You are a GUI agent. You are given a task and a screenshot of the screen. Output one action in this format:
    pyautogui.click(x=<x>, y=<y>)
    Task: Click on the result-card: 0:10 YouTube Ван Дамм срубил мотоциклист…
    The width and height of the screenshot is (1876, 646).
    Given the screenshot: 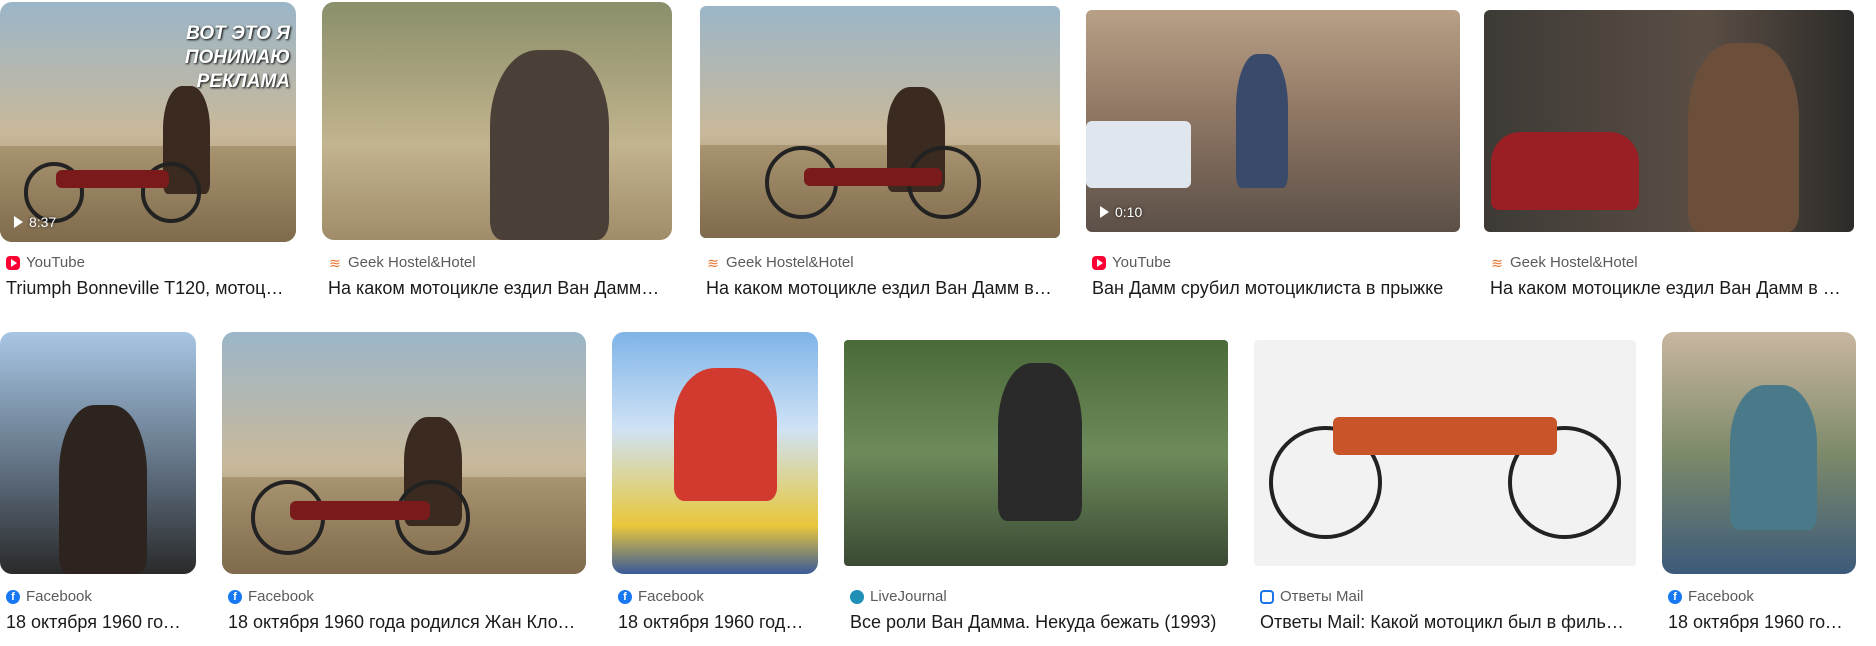 What is the action you would take?
    pyautogui.click(x=1273, y=150)
    